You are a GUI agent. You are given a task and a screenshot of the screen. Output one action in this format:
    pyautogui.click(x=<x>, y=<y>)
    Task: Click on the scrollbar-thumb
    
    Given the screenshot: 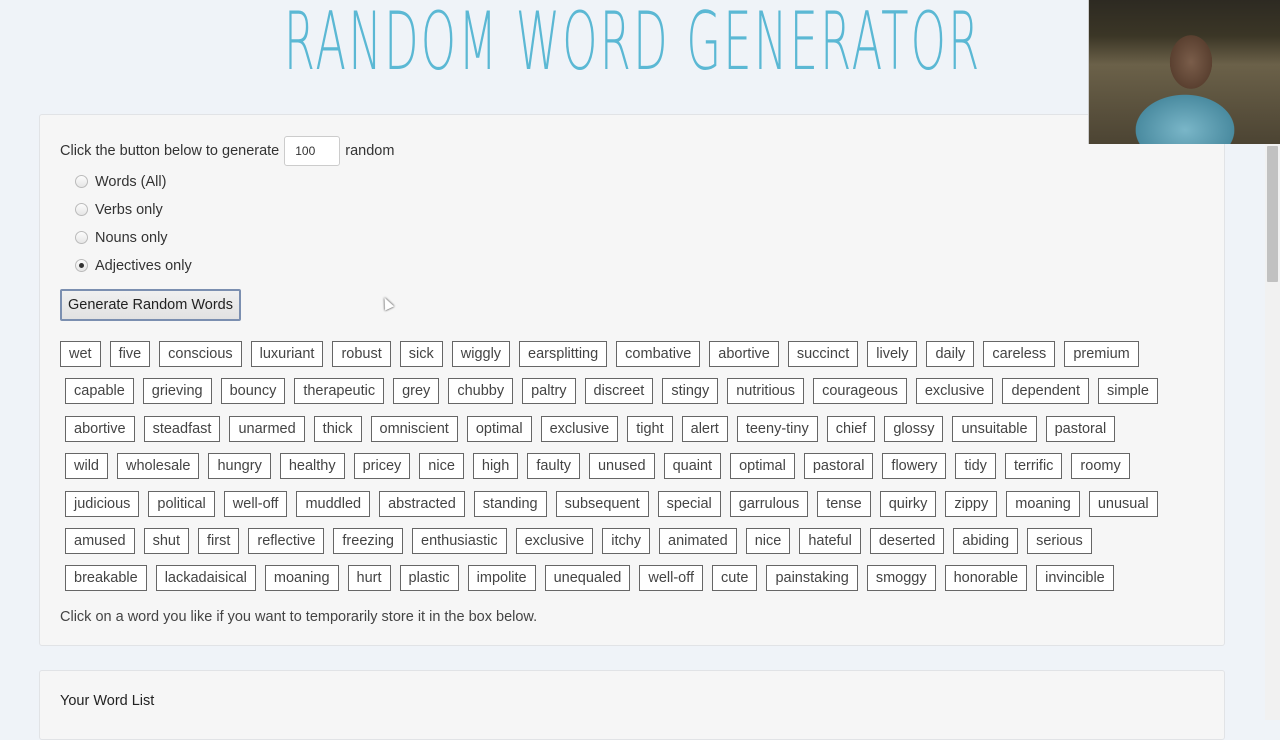 What is the action you would take?
    pyautogui.click(x=1272, y=214)
    